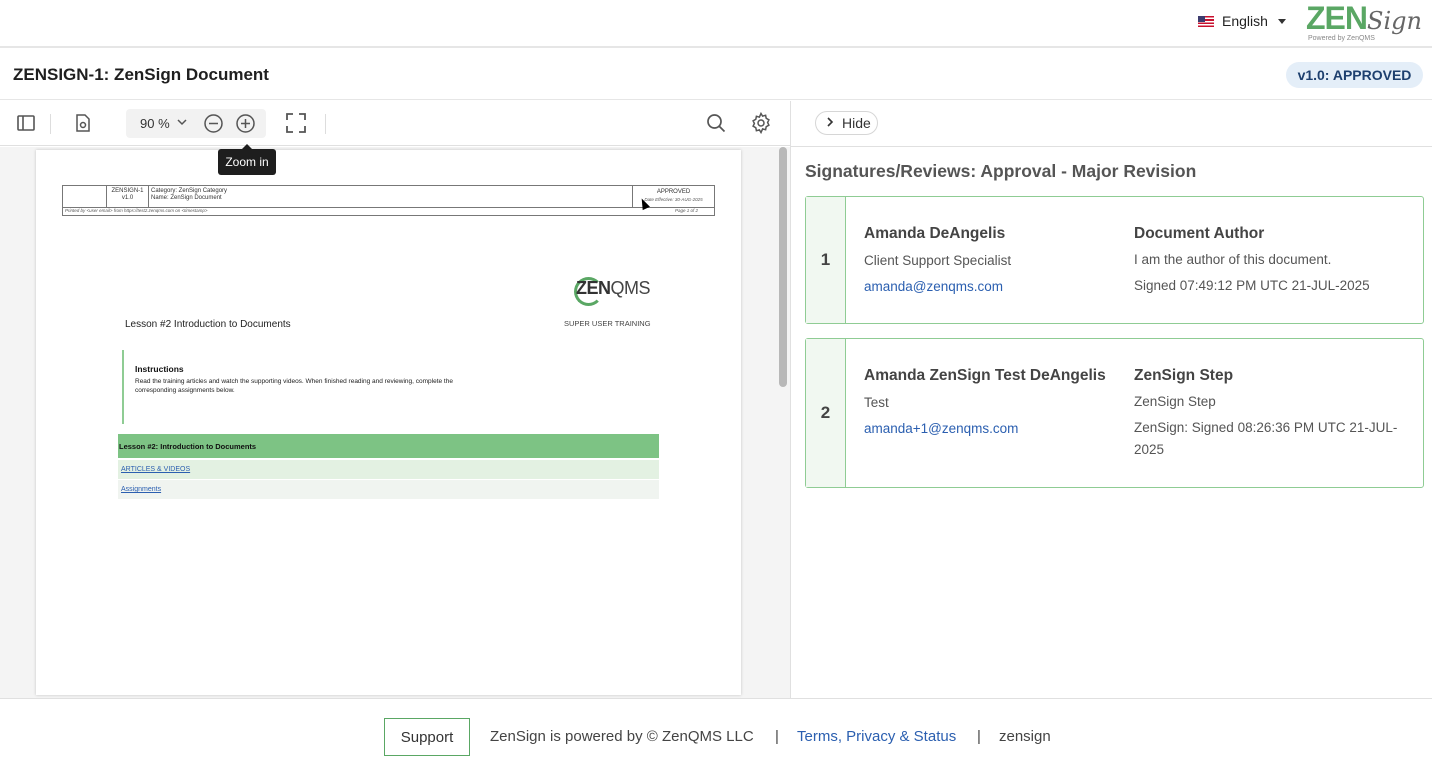 This screenshot has height=774, width=1432. Describe the element at coordinates (427, 737) in the screenshot. I see `support-button: Support` at that location.